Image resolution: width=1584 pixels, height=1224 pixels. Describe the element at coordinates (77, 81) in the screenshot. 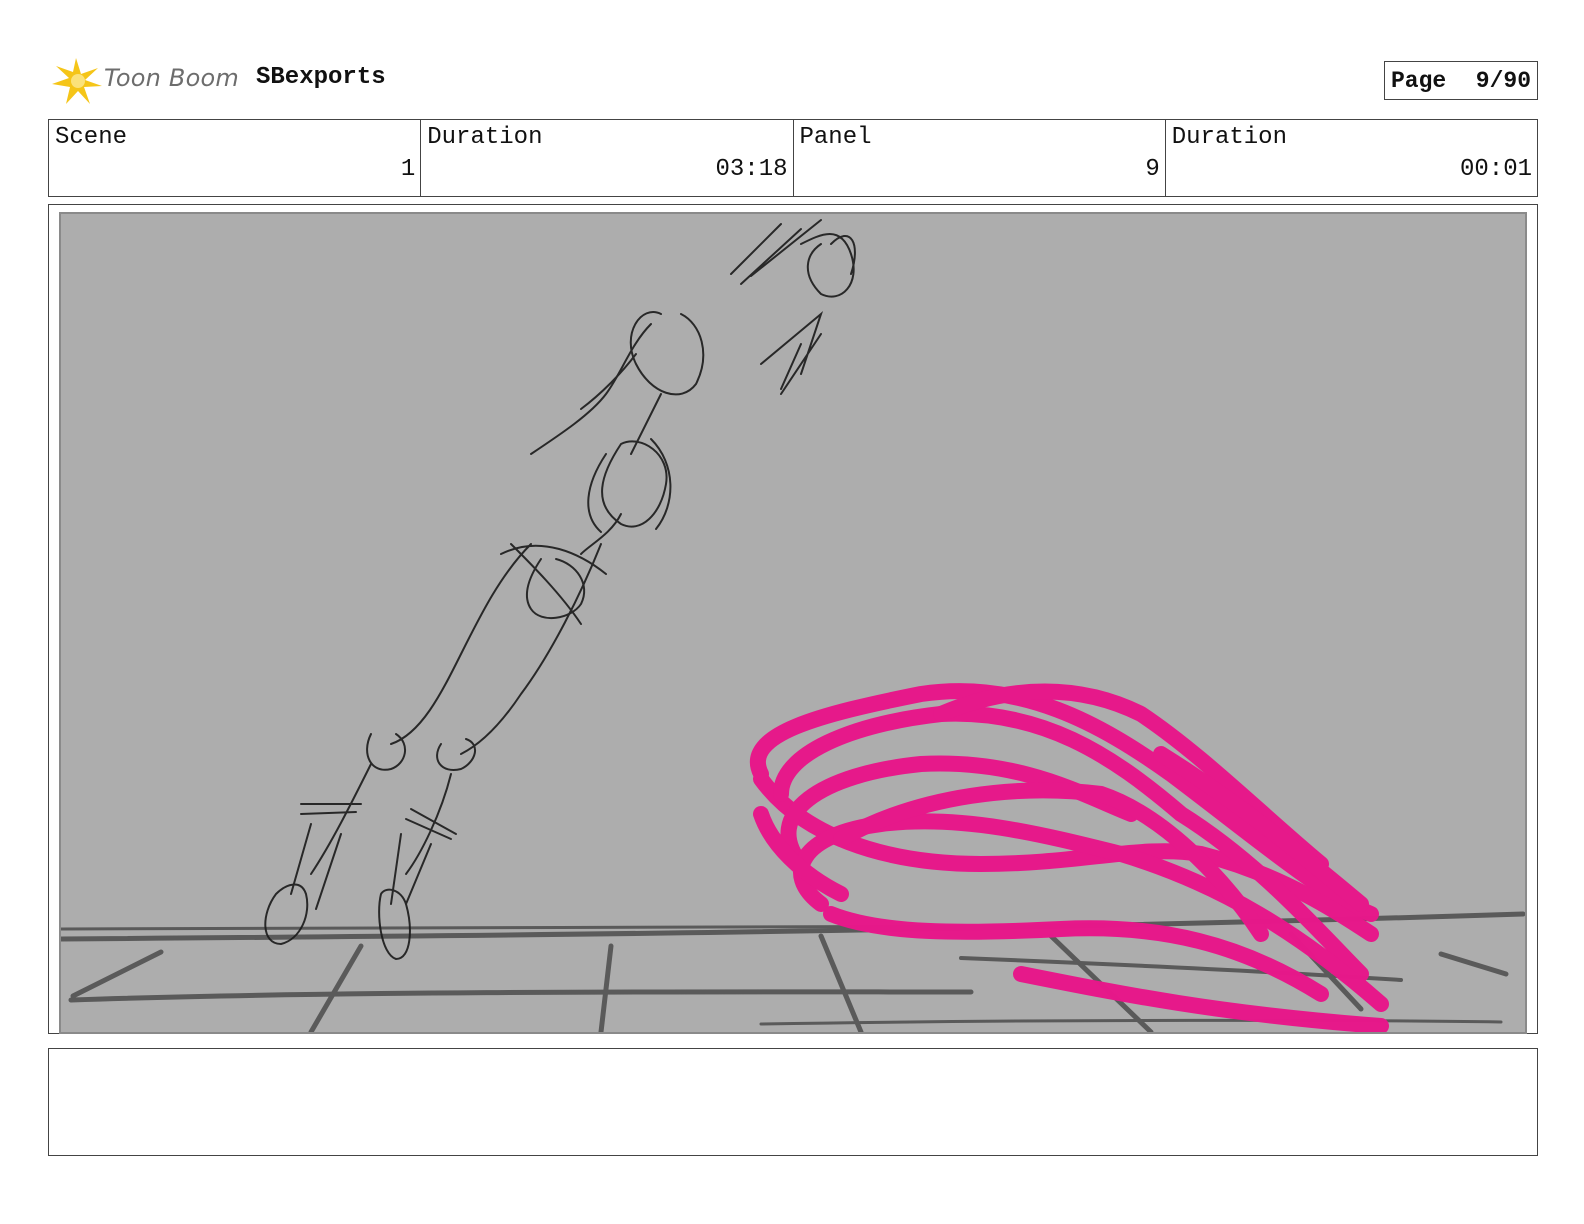

I see `starburst-icon` at that location.